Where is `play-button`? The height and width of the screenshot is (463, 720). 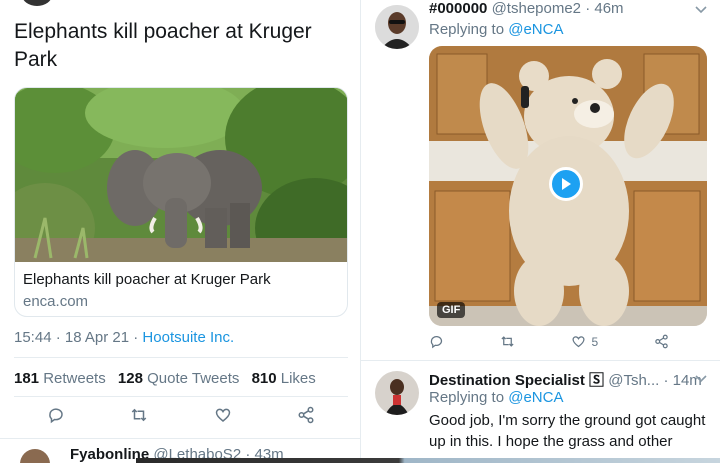 play-button is located at coordinates (566, 184).